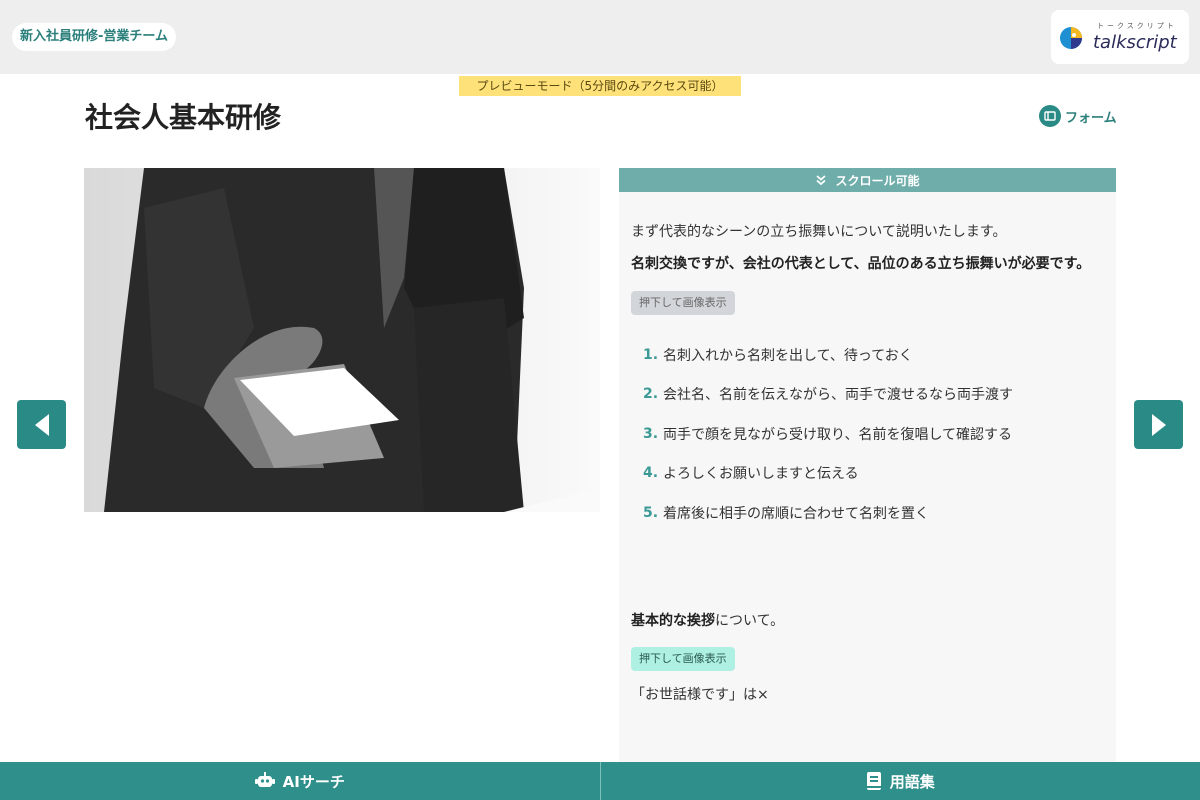 Image resolution: width=1200 pixels, height=800 pixels. Describe the element at coordinates (867, 621) in the screenshot. I see `greeting-heading: 基本的な挨拶について。` at that location.